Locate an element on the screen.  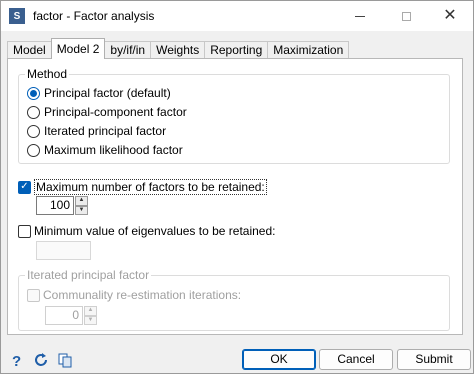
minimize-icon is located at coordinates (360, 16).